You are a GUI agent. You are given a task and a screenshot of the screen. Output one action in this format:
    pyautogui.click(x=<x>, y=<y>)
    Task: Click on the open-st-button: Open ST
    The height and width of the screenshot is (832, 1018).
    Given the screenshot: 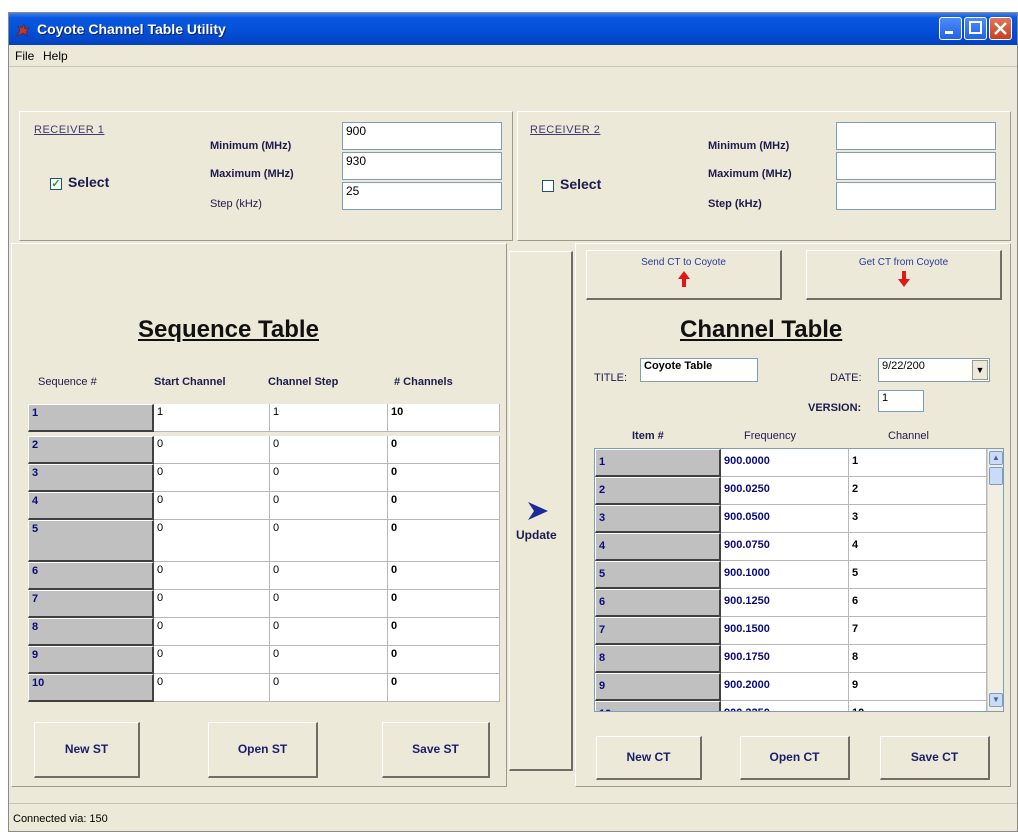 What is the action you would take?
    pyautogui.click(x=263, y=750)
    